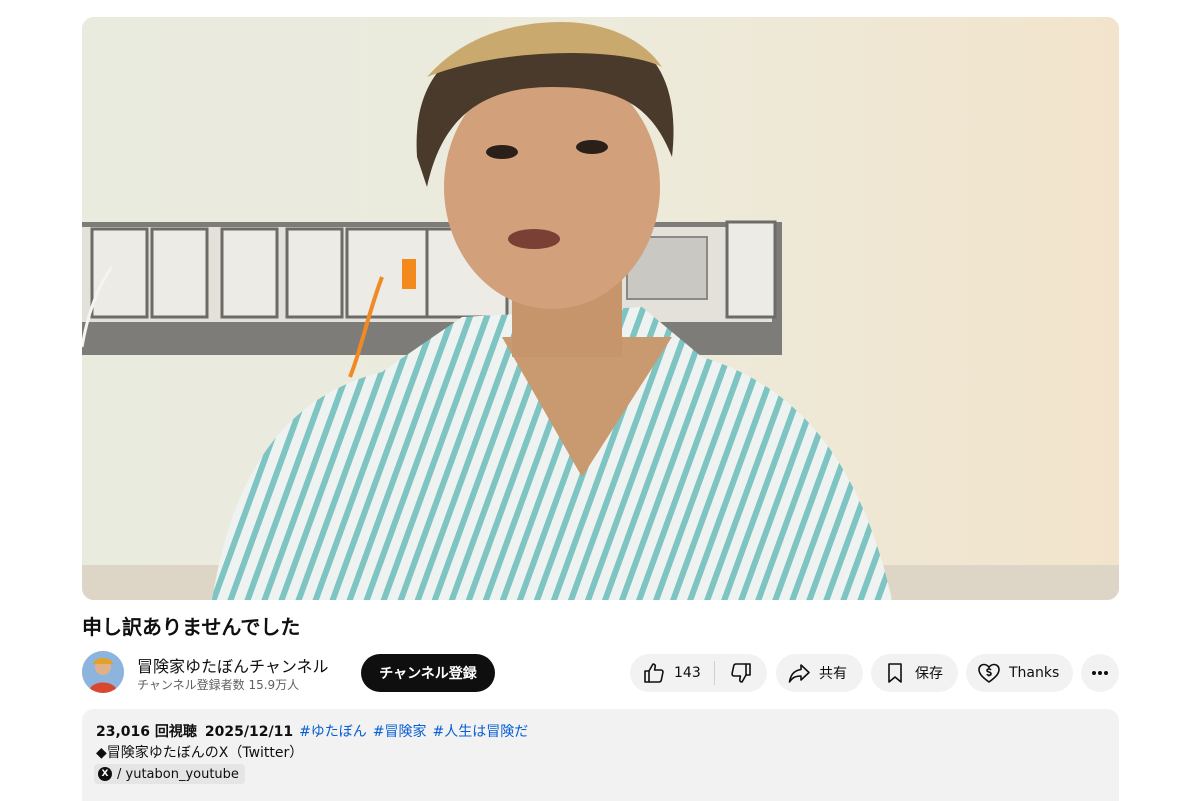 The height and width of the screenshot is (801, 1200). I want to click on x-link-text: / yutabon_youtube, so click(178, 774).